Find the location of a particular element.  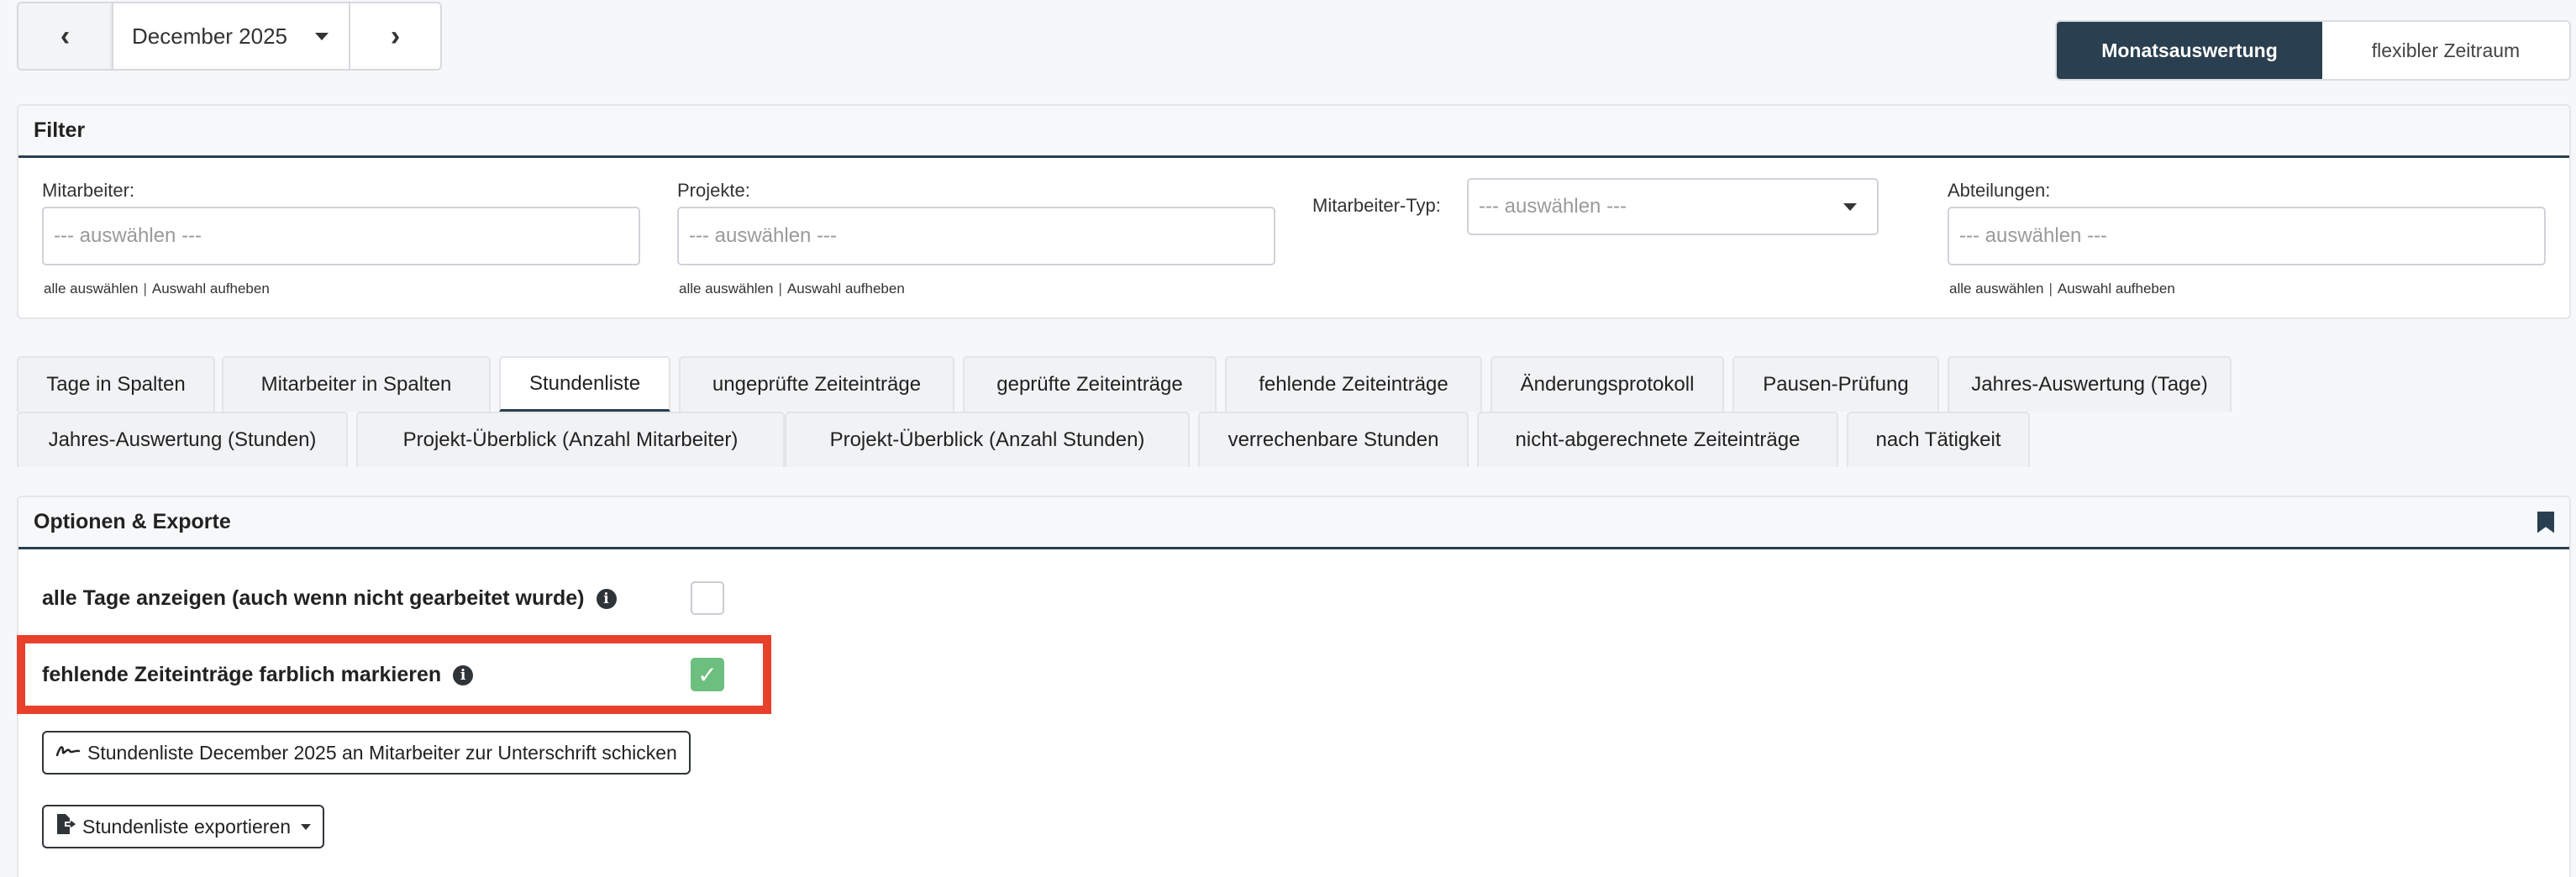

tab-break-check: Pausen-Prüfung is located at coordinates (1835, 384).